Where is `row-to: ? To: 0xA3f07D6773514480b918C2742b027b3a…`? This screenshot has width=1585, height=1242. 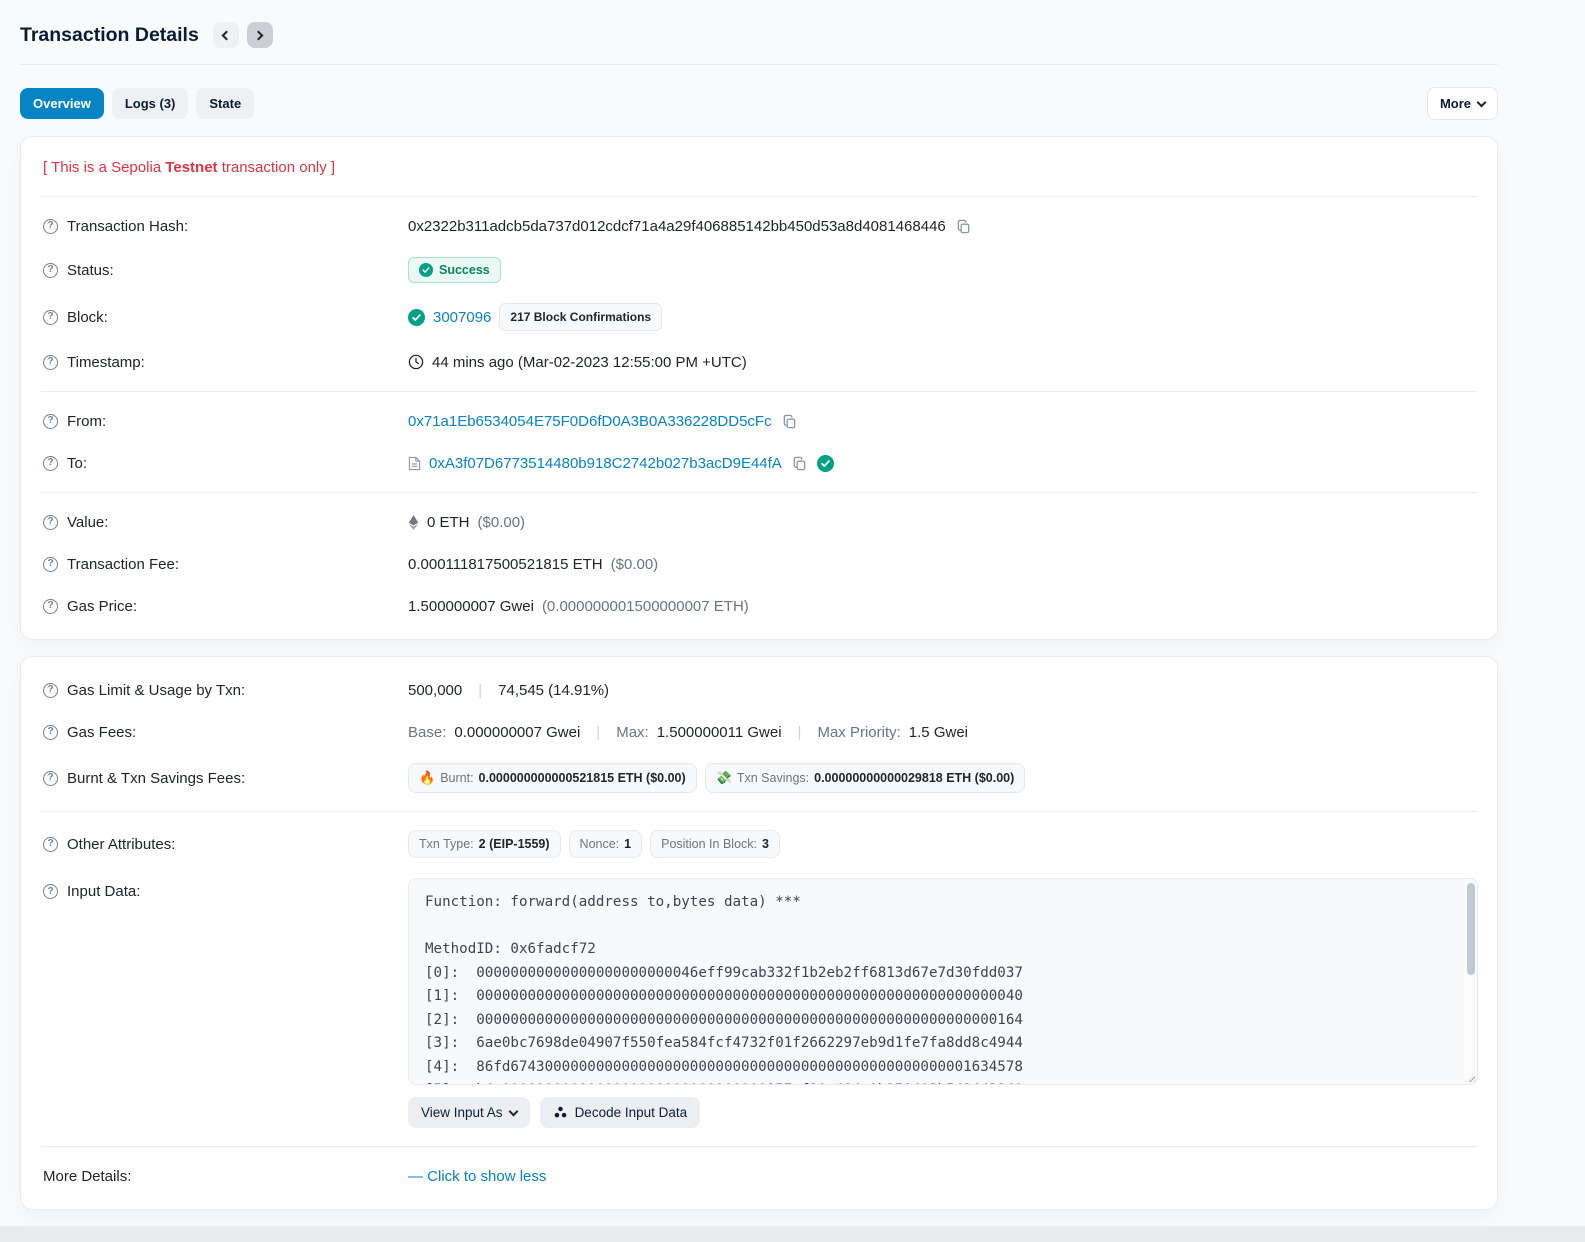
row-to: ? To: 0xA3f07D6773514480b918C2742b027b3a… is located at coordinates (759, 463).